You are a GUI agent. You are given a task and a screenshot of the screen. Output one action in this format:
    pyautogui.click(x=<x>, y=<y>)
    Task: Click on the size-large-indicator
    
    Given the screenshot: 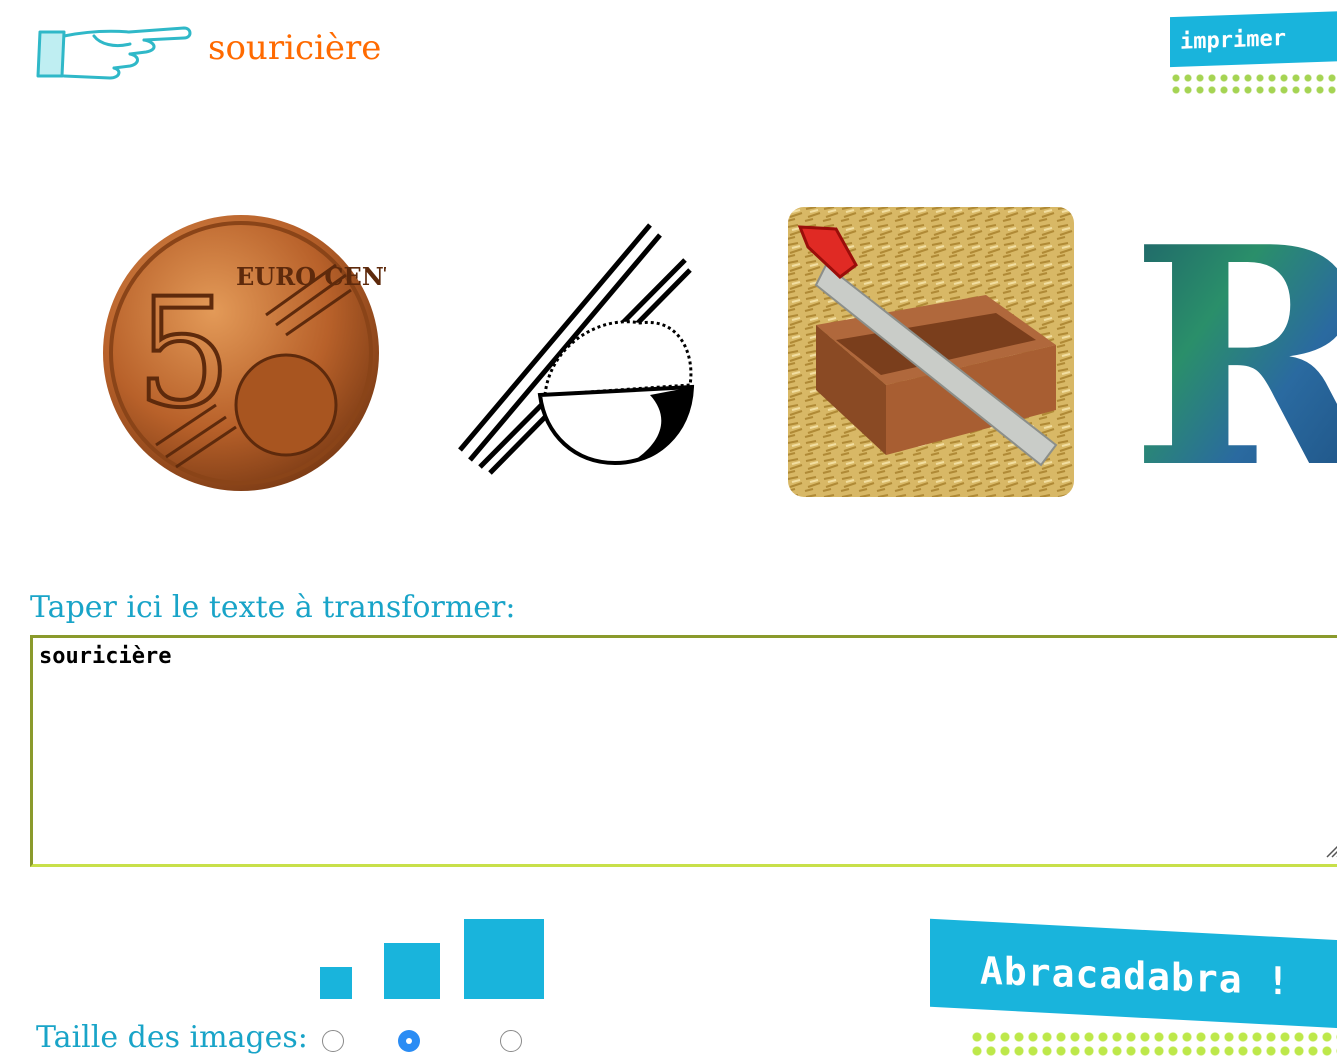 What is the action you would take?
    pyautogui.click(x=504, y=959)
    